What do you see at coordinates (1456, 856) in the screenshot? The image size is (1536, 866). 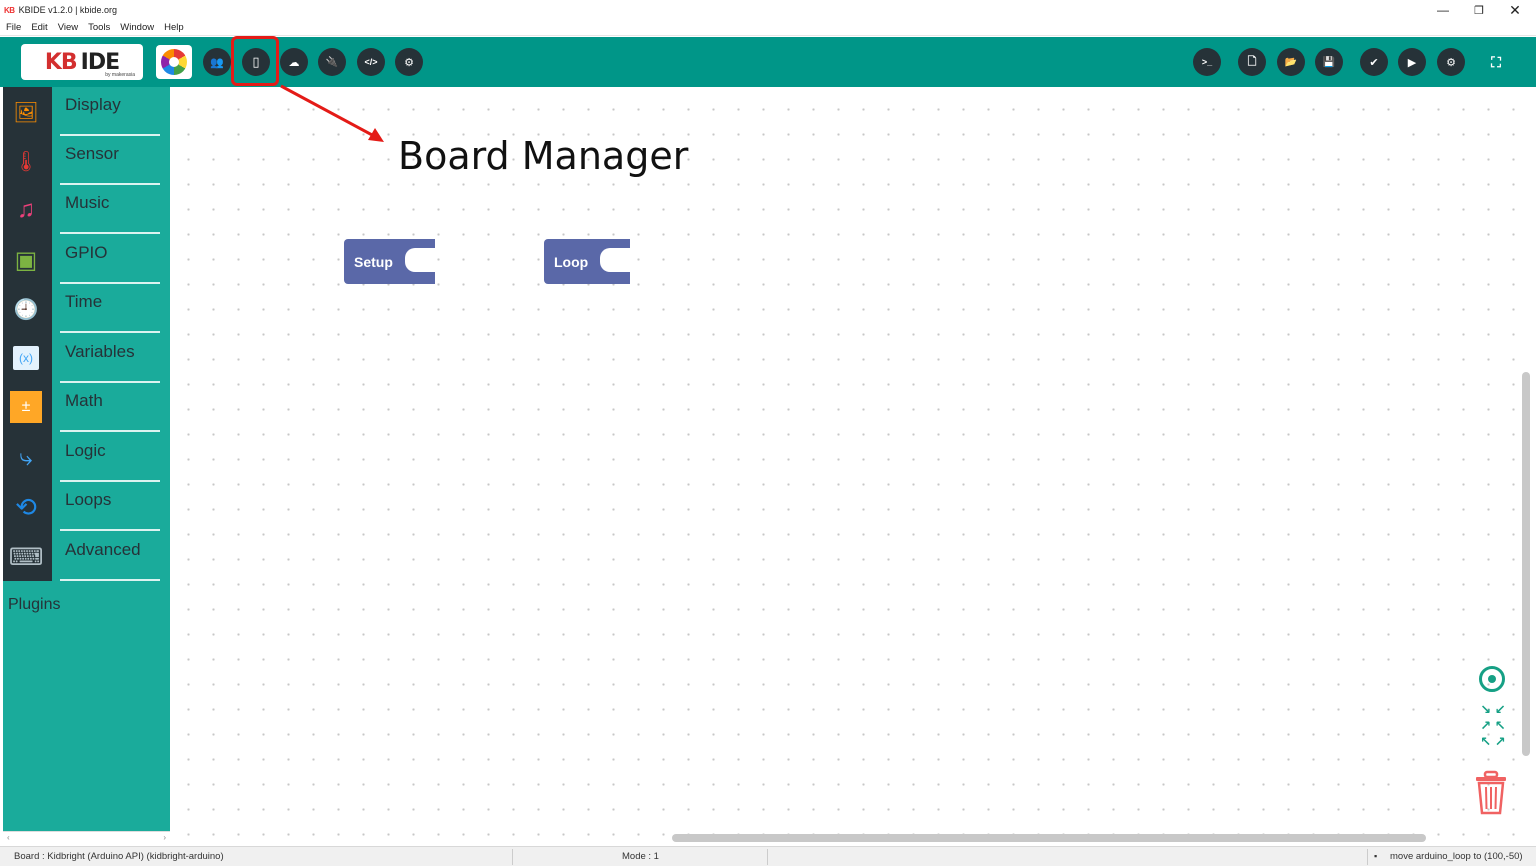 I see `status-message: move arduino_loop to (100,-50)` at bounding box center [1456, 856].